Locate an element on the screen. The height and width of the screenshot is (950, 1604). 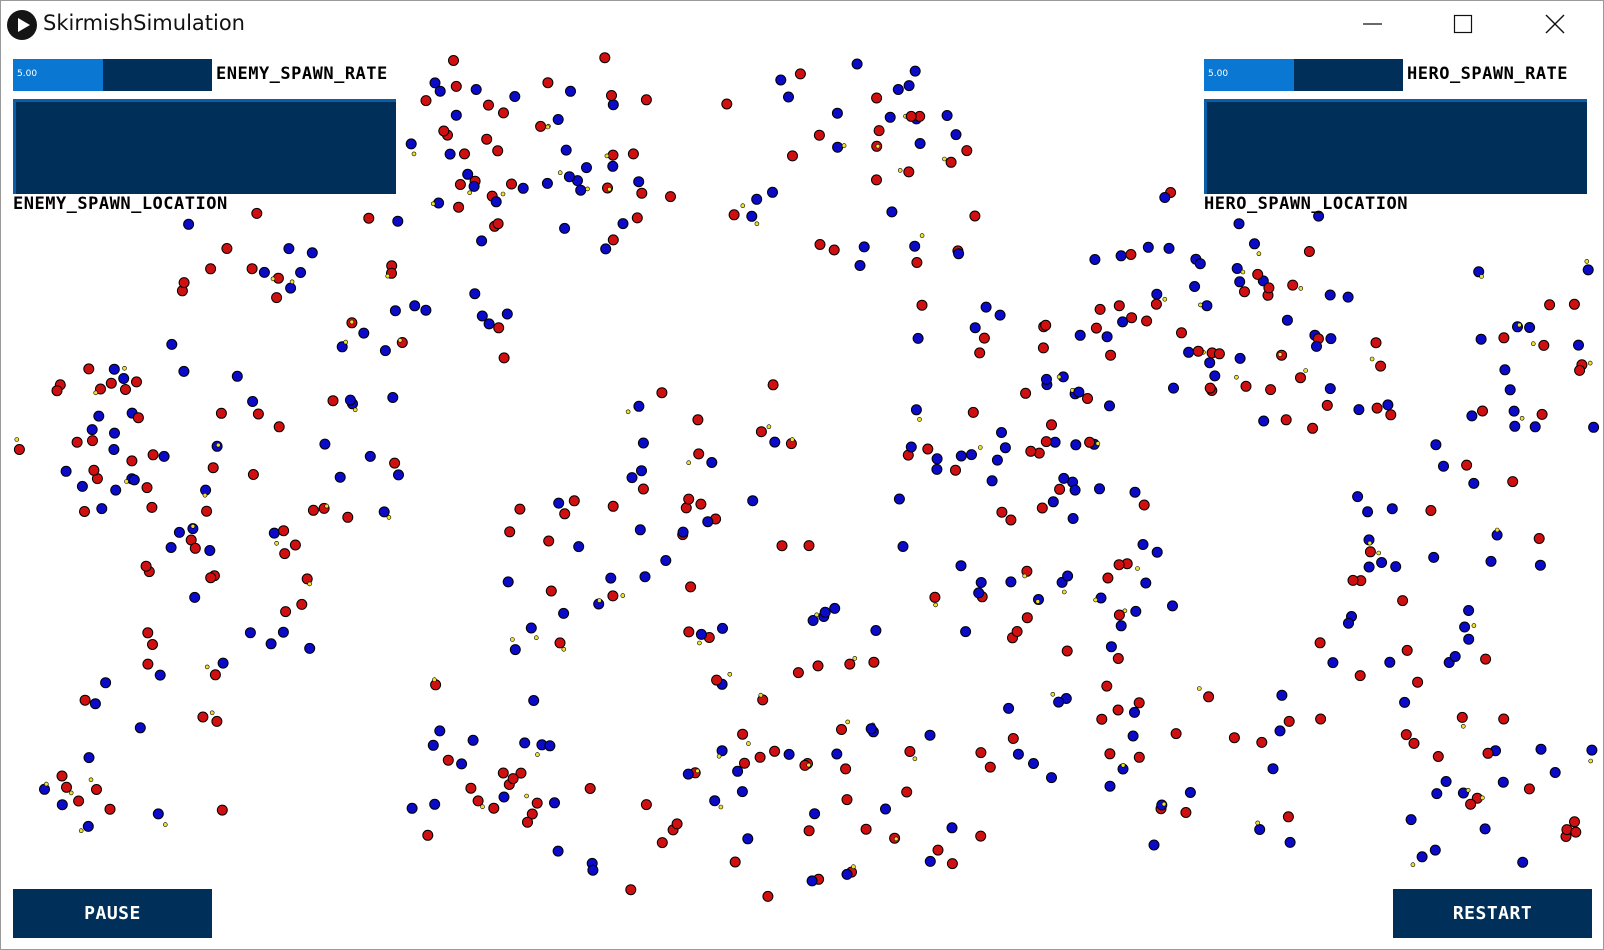
enemy-spawn-location-pad is located at coordinates (204, 146).